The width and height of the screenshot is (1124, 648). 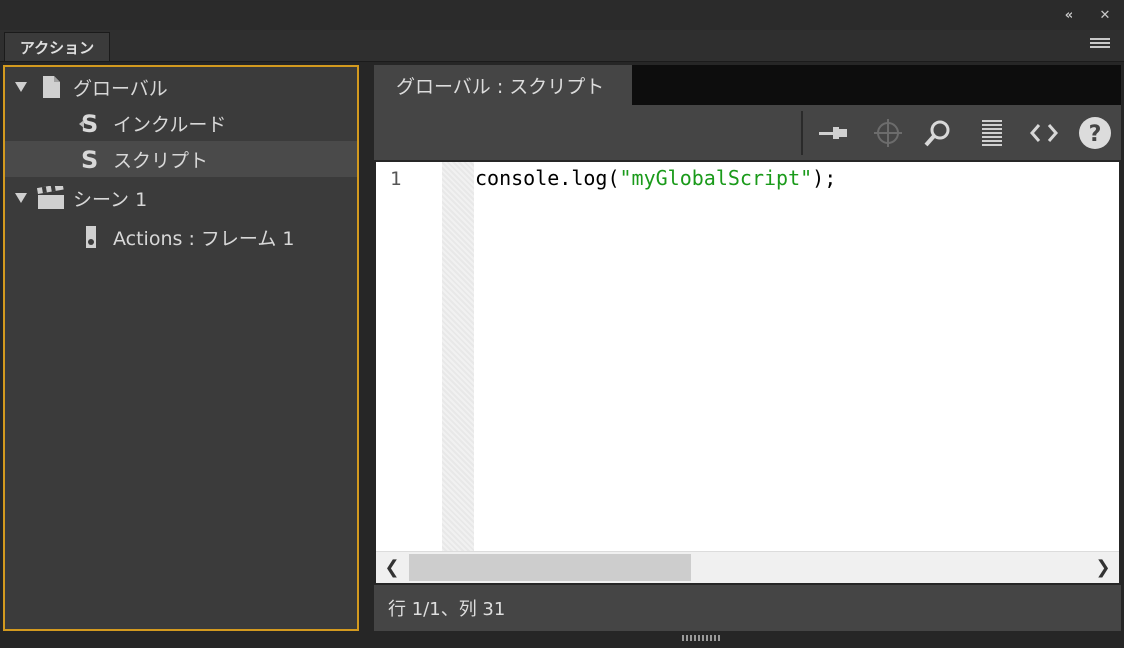 What do you see at coordinates (170, 124) in the screenshot?
I see `tree-item-label: インクルード` at bounding box center [170, 124].